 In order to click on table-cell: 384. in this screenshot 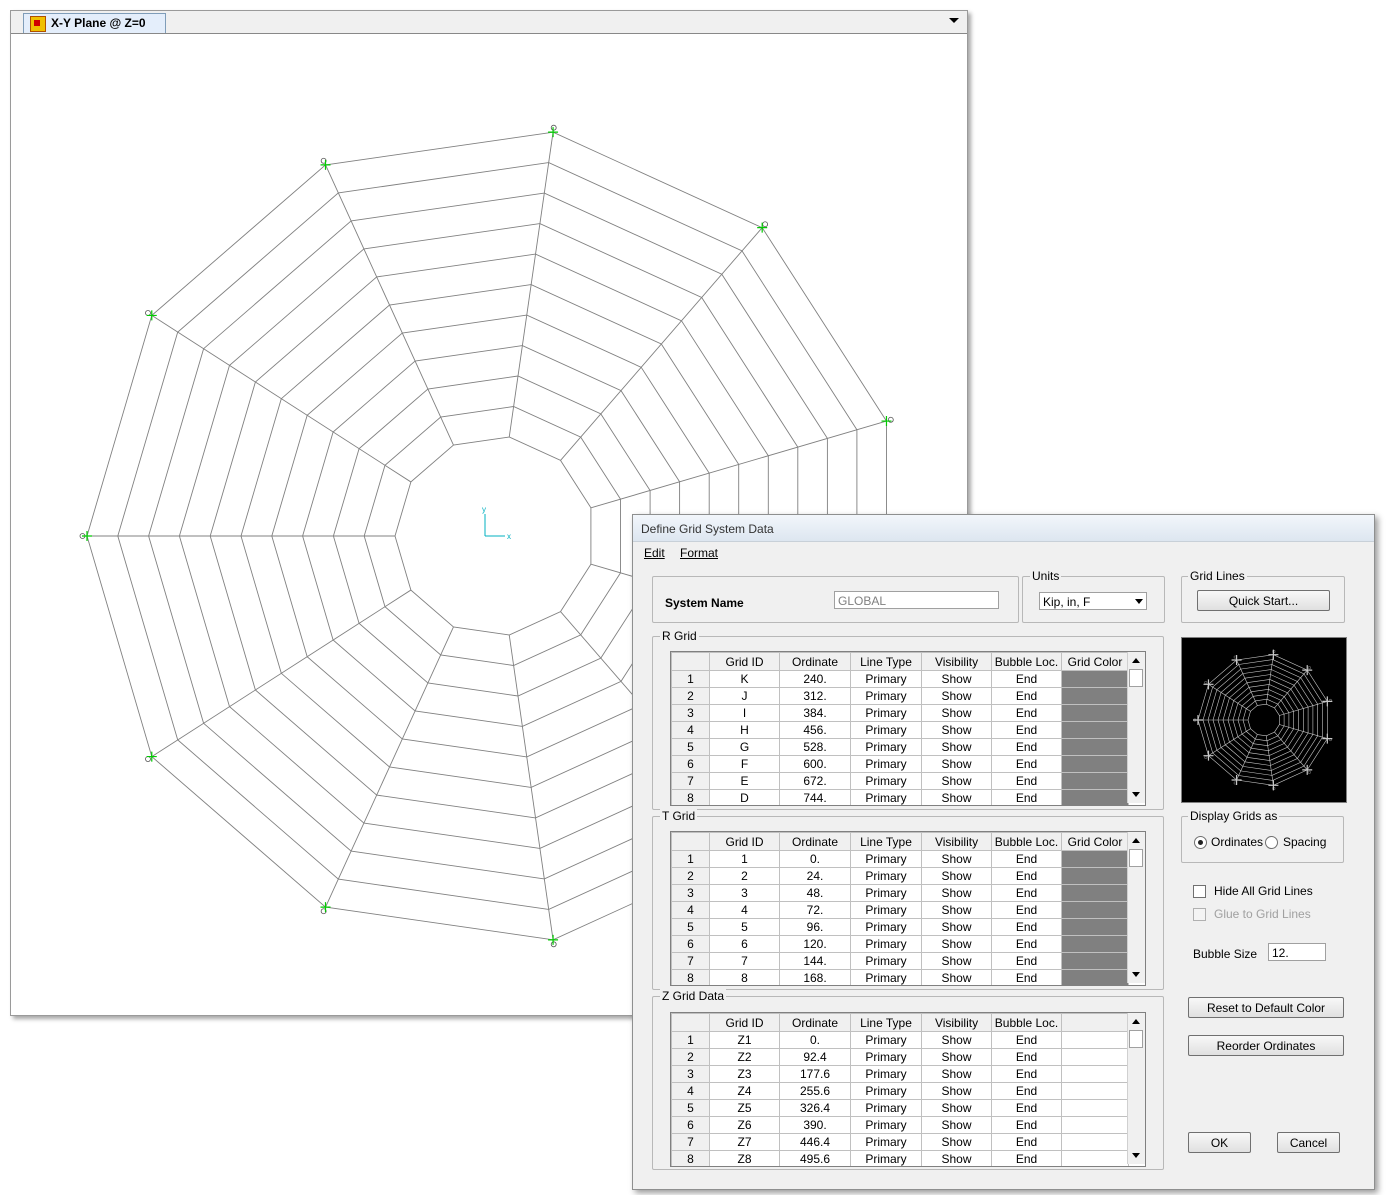, I will do `click(815, 713)`.